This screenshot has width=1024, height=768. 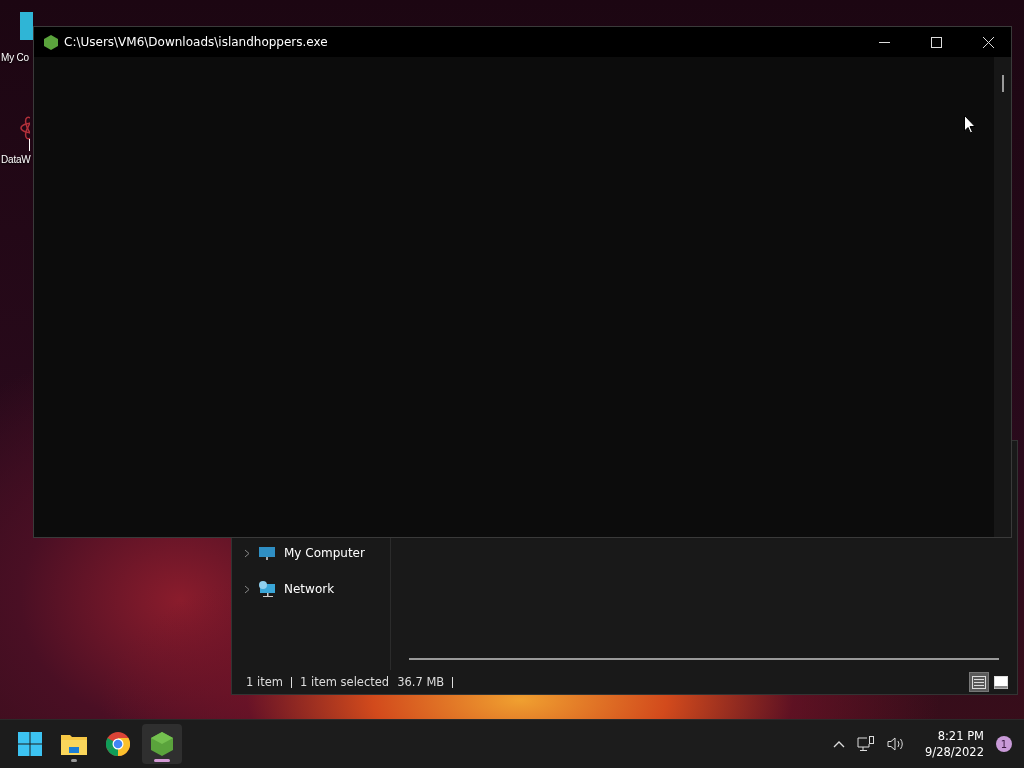 What do you see at coordinates (16, 159) in the screenshot?
I see `desktop-icon-label: DataW` at bounding box center [16, 159].